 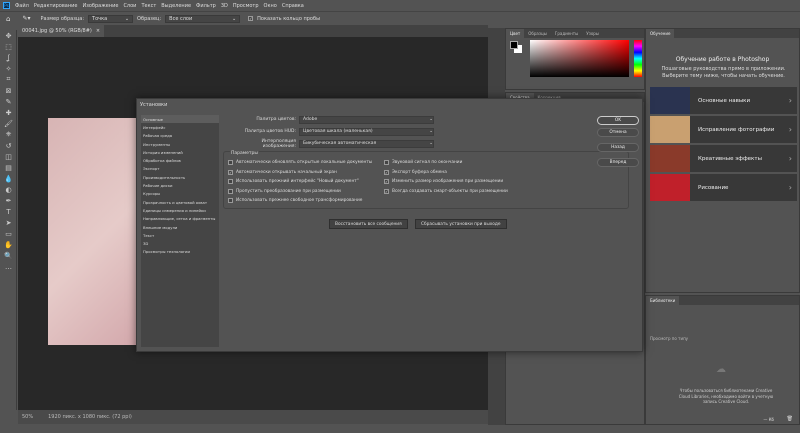 I want to click on category-item: Интерфейс, so click(x=180, y=127).